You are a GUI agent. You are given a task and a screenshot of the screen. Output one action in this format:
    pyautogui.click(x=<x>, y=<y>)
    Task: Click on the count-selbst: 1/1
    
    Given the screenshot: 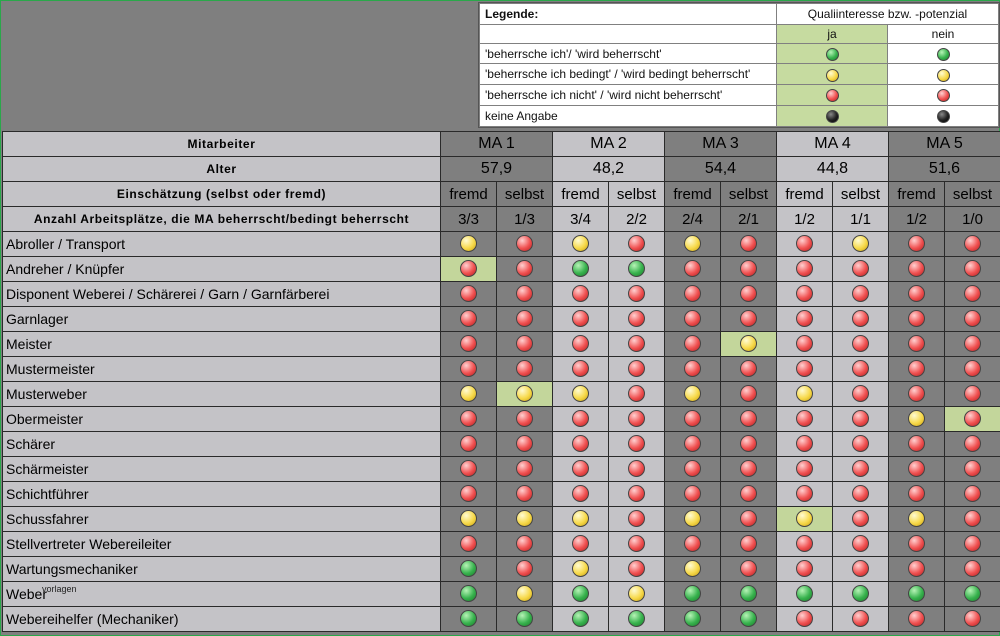 What is the action you would take?
    pyautogui.click(x=860, y=219)
    